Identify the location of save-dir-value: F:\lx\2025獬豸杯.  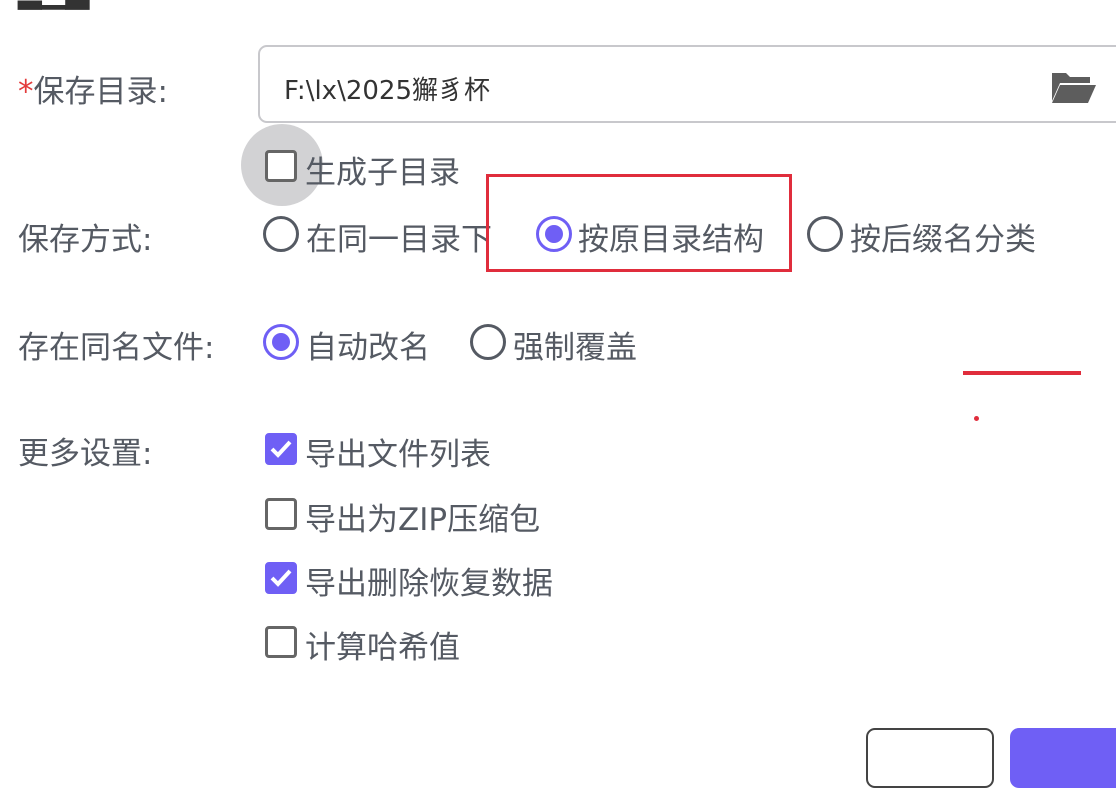
(387, 91).